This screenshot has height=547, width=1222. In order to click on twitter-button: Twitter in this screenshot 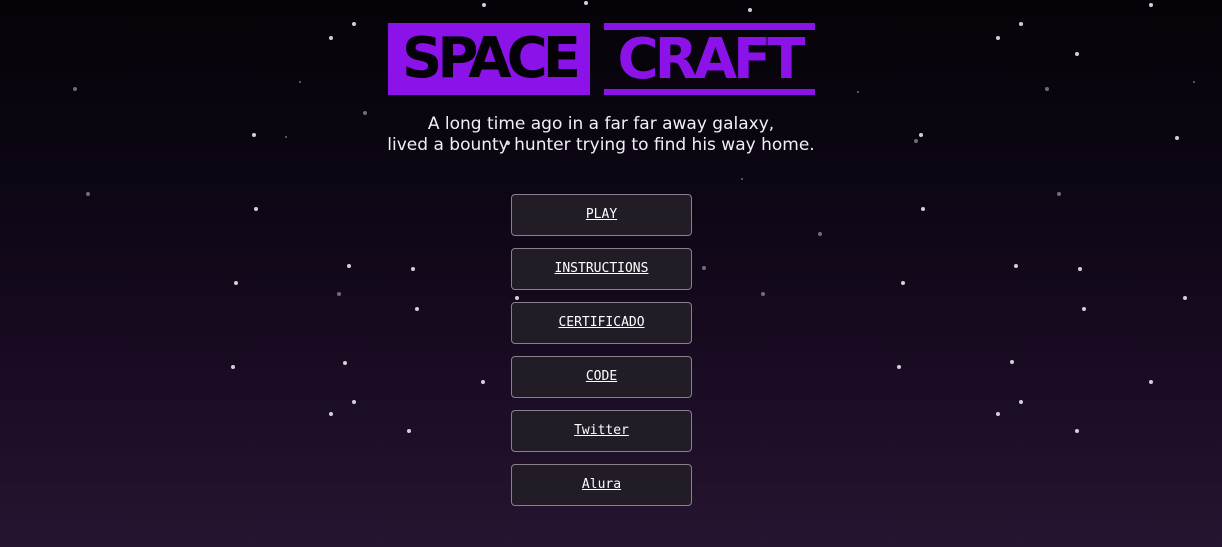, I will do `click(601, 431)`.